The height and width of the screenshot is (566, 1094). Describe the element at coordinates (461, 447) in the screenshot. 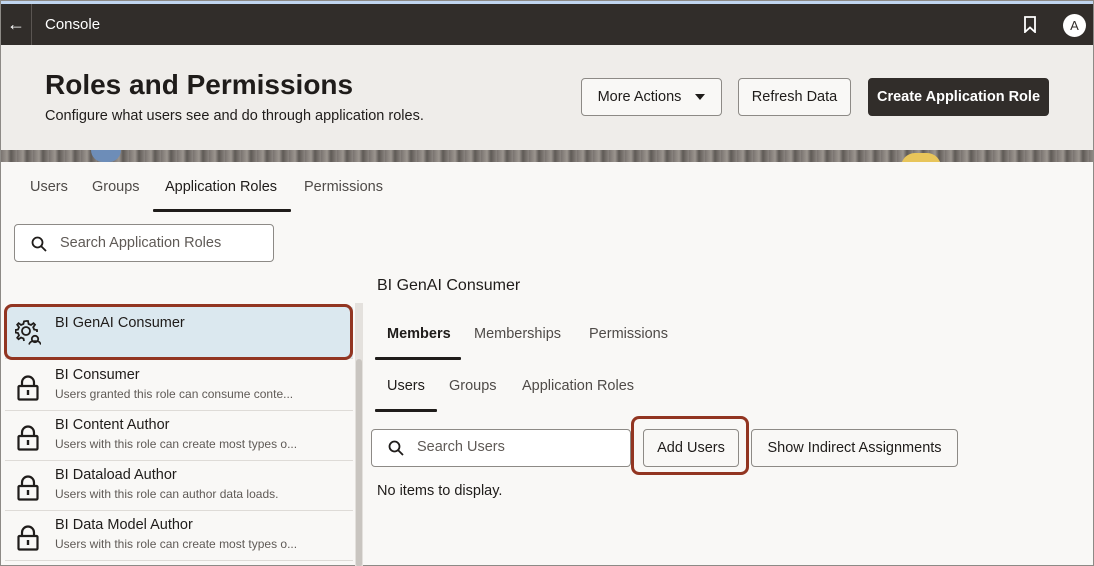

I see `search-placeholder: Search Users` at that location.